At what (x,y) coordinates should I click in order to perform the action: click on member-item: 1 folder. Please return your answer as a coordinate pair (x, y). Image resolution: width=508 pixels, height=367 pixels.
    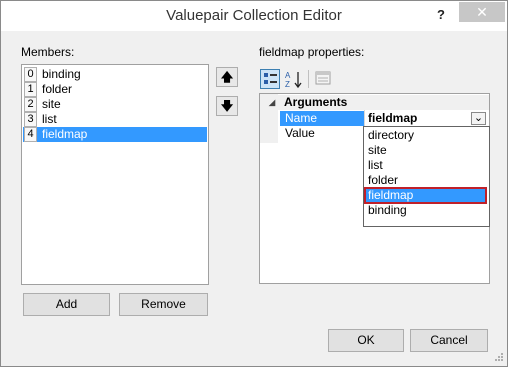
    Looking at the image, I should click on (115, 89).